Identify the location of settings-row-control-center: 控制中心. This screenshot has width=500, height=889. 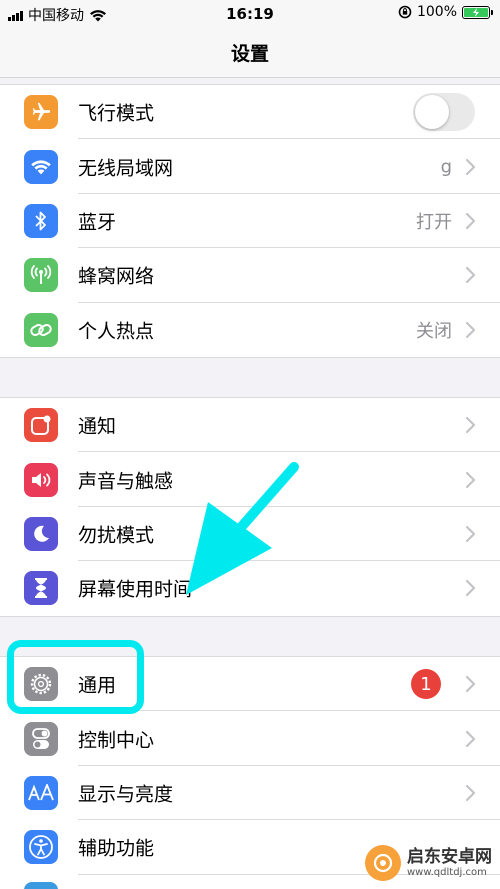
(250, 738).